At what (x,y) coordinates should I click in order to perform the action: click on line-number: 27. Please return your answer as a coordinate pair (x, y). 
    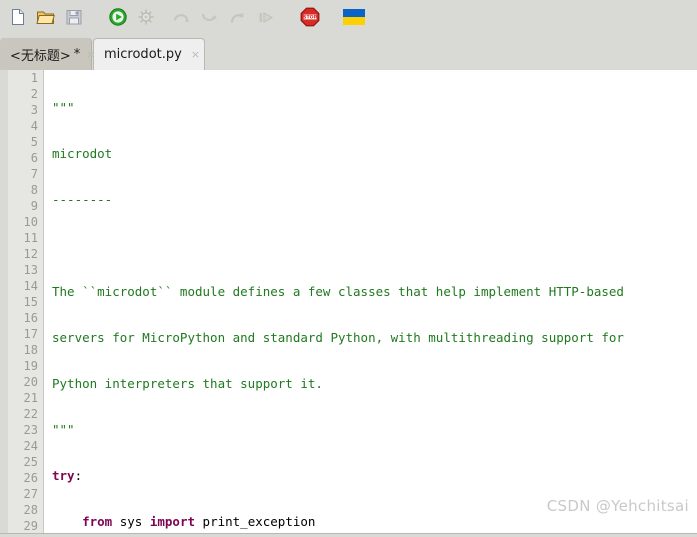
    Looking at the image, I should click on (30, 494).